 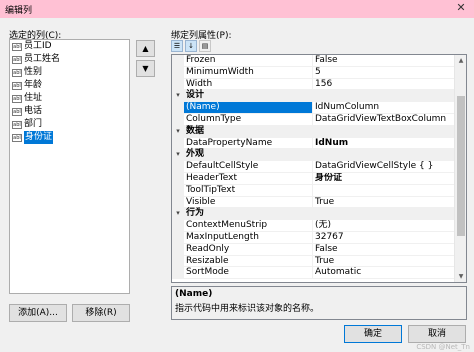 I want to click on property-value: (无), so click(x=384, y=225).